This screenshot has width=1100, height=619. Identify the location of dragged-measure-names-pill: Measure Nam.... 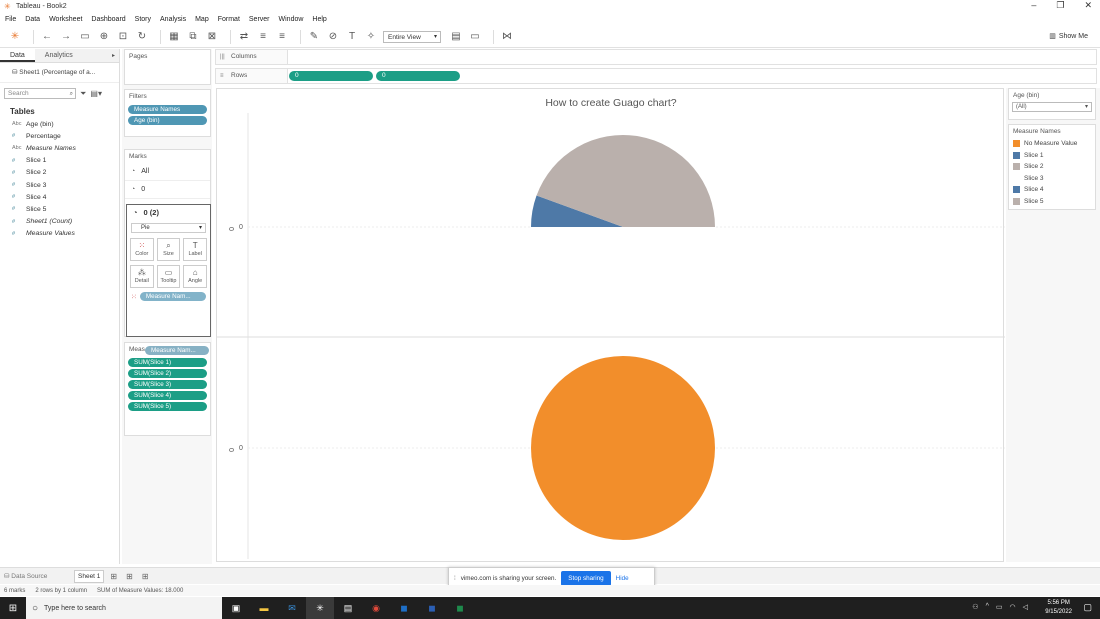
(177, 350).